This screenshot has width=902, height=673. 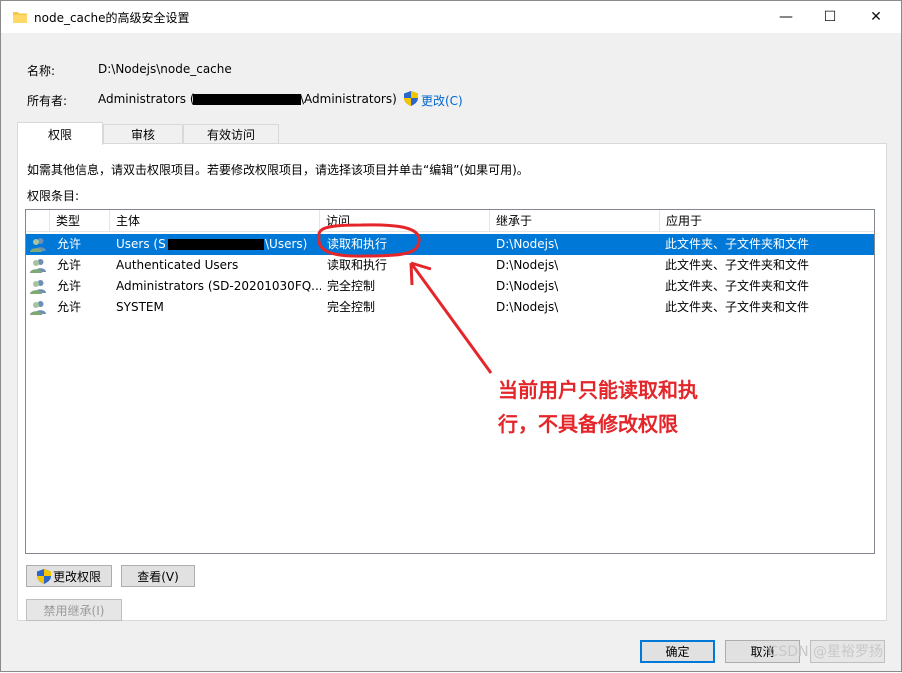 I want to click on name-label: 名称:, so click(x=41, y=71).